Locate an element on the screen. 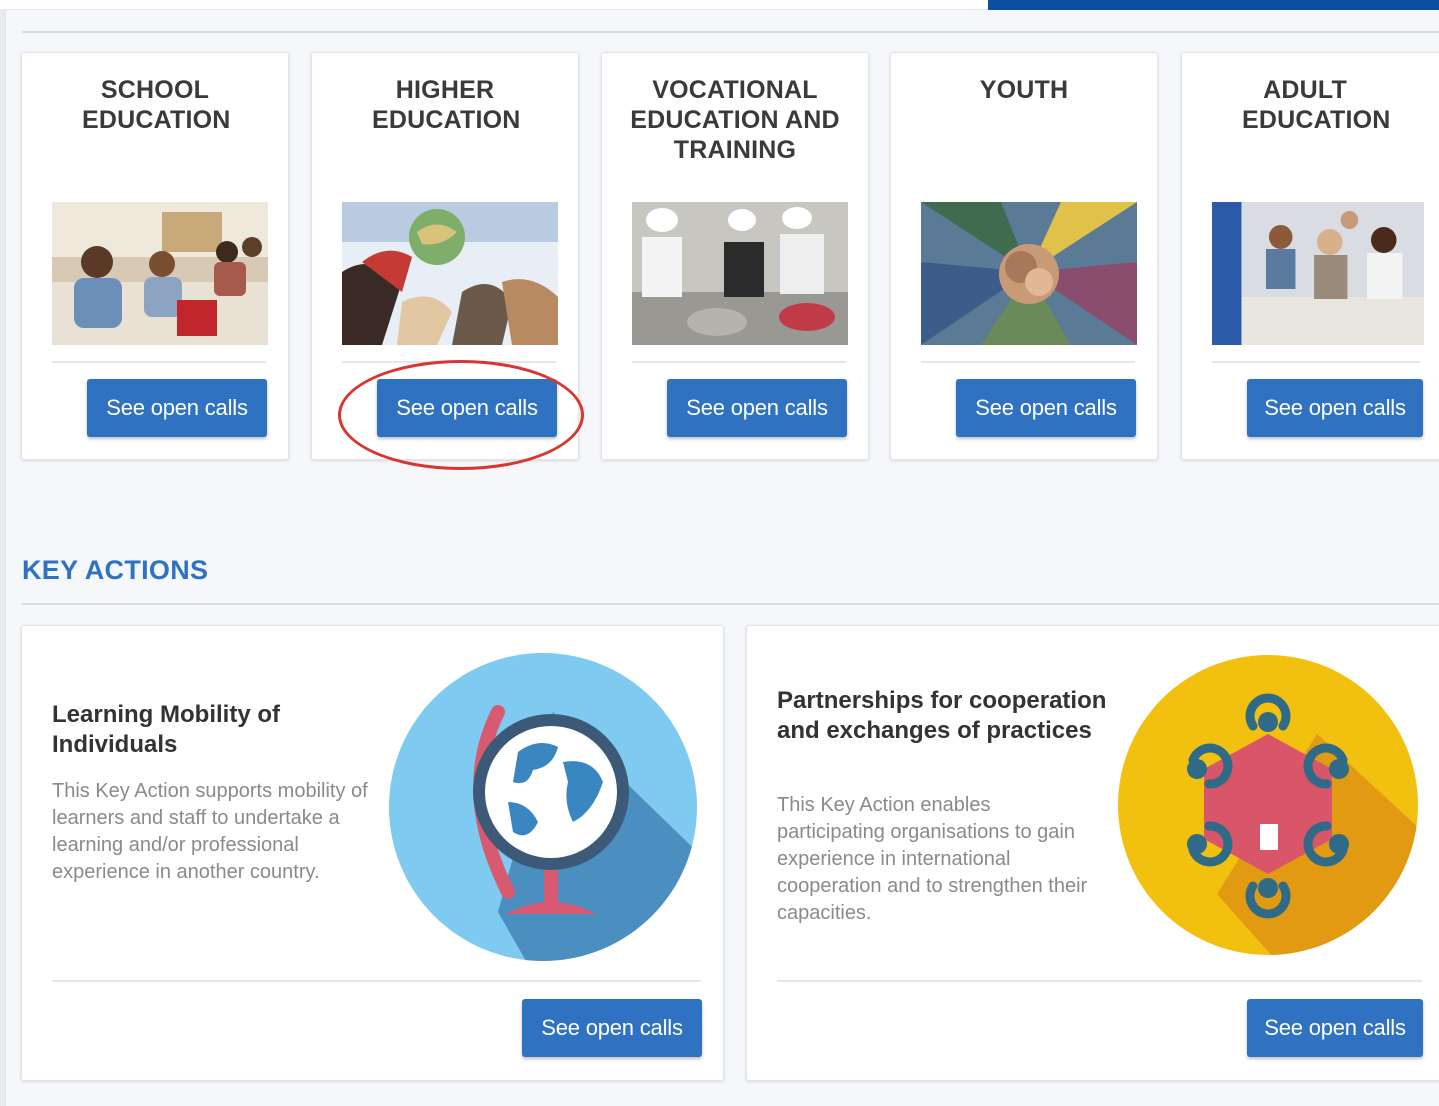  key-actions-divider is located at coordinates (730, 604).